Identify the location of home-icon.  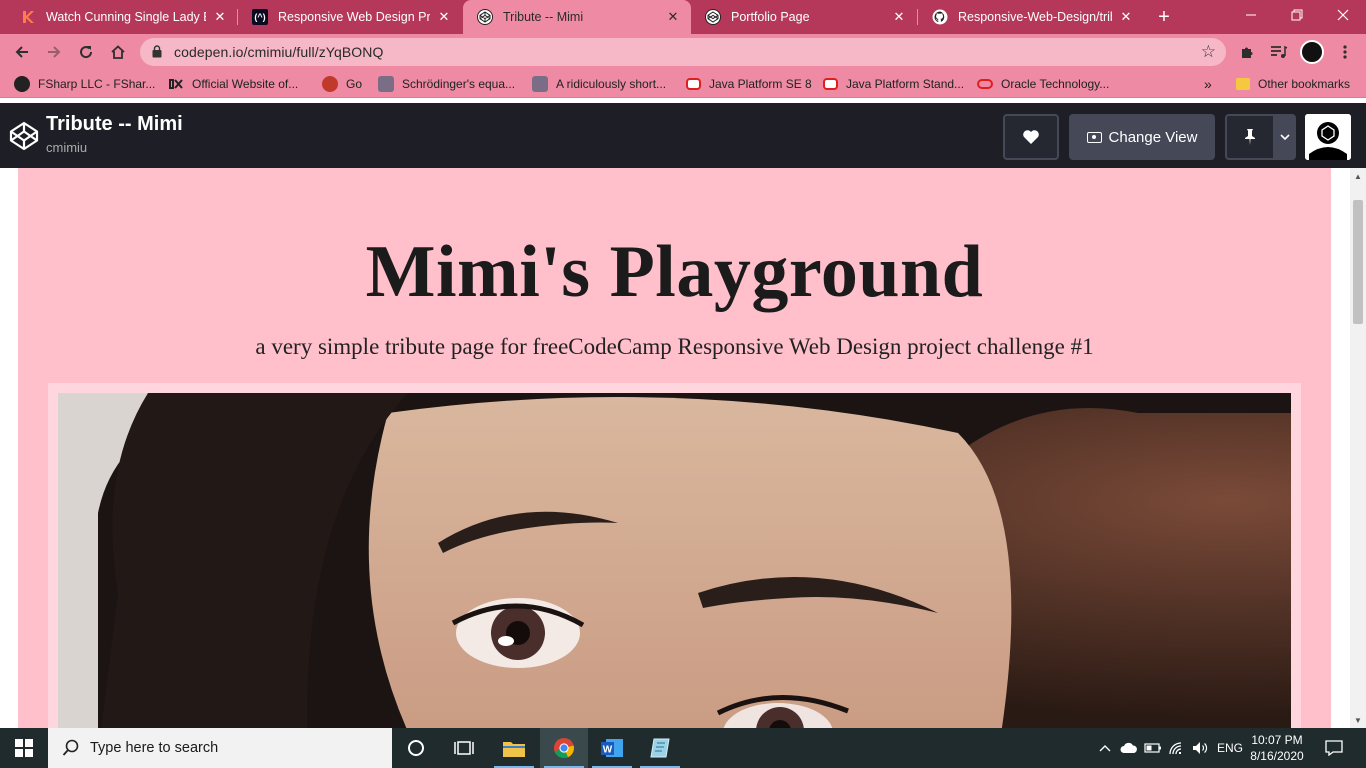
(118, 52).